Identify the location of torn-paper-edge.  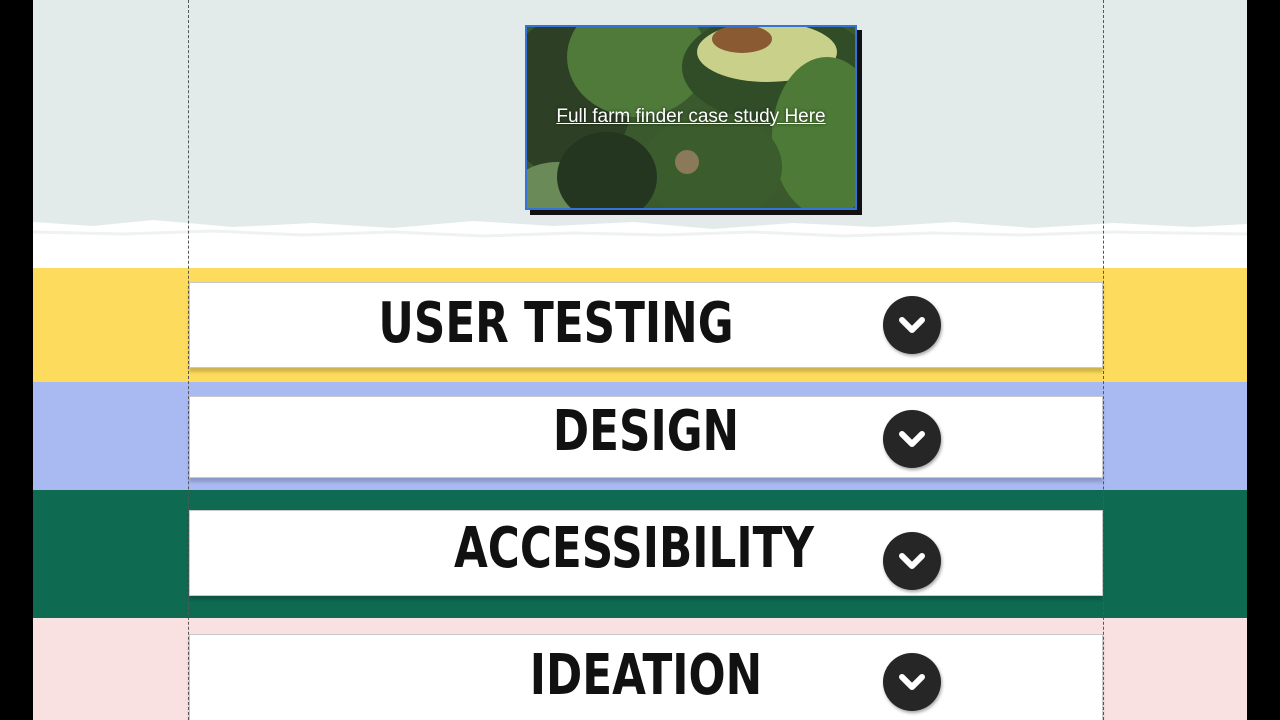
(640, 237).